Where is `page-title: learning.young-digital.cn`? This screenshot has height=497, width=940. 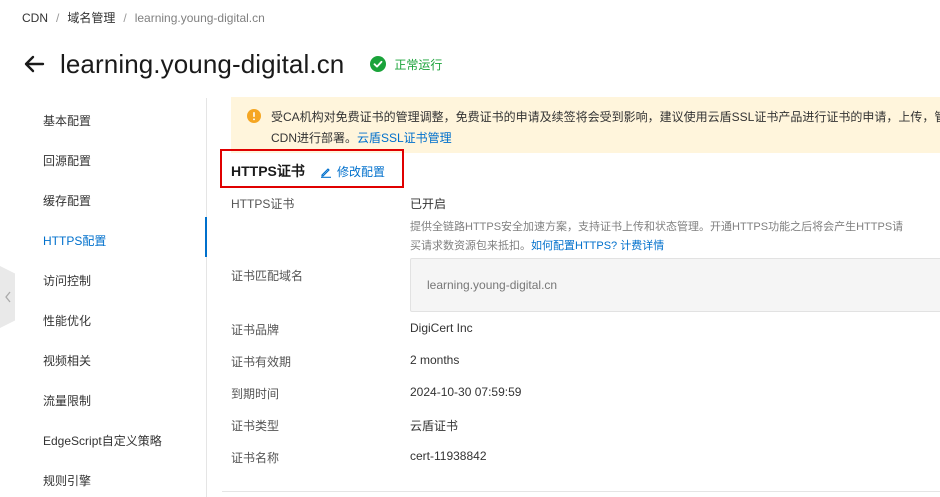
page-title: learning.young-digital.cn is located at coordinates (202, 63).